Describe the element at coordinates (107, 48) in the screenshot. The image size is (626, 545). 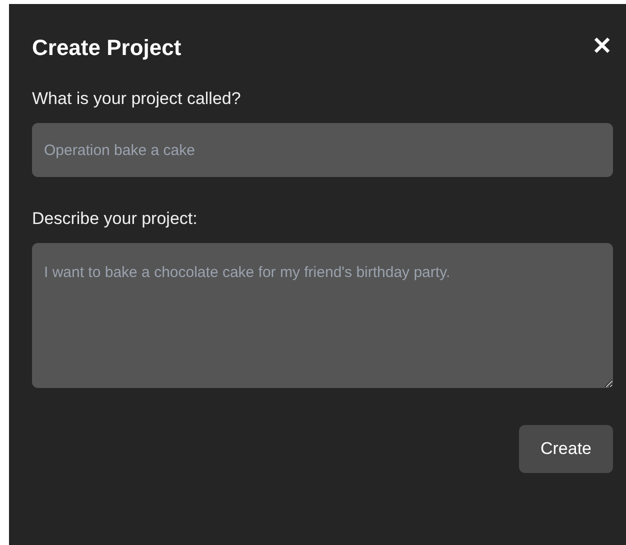
I see `dialog-title: Create Project` at that location.